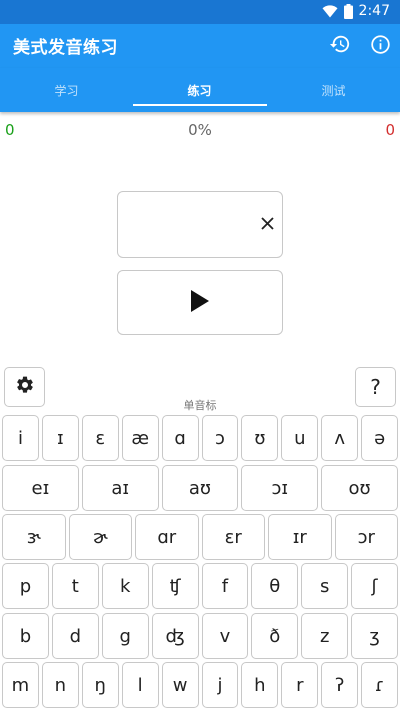 The image size is (400, 711). I want to click on keyboard-row-3: ɝ ɚ ɑr ɛr ɪr ɔr, so click(200, 537).